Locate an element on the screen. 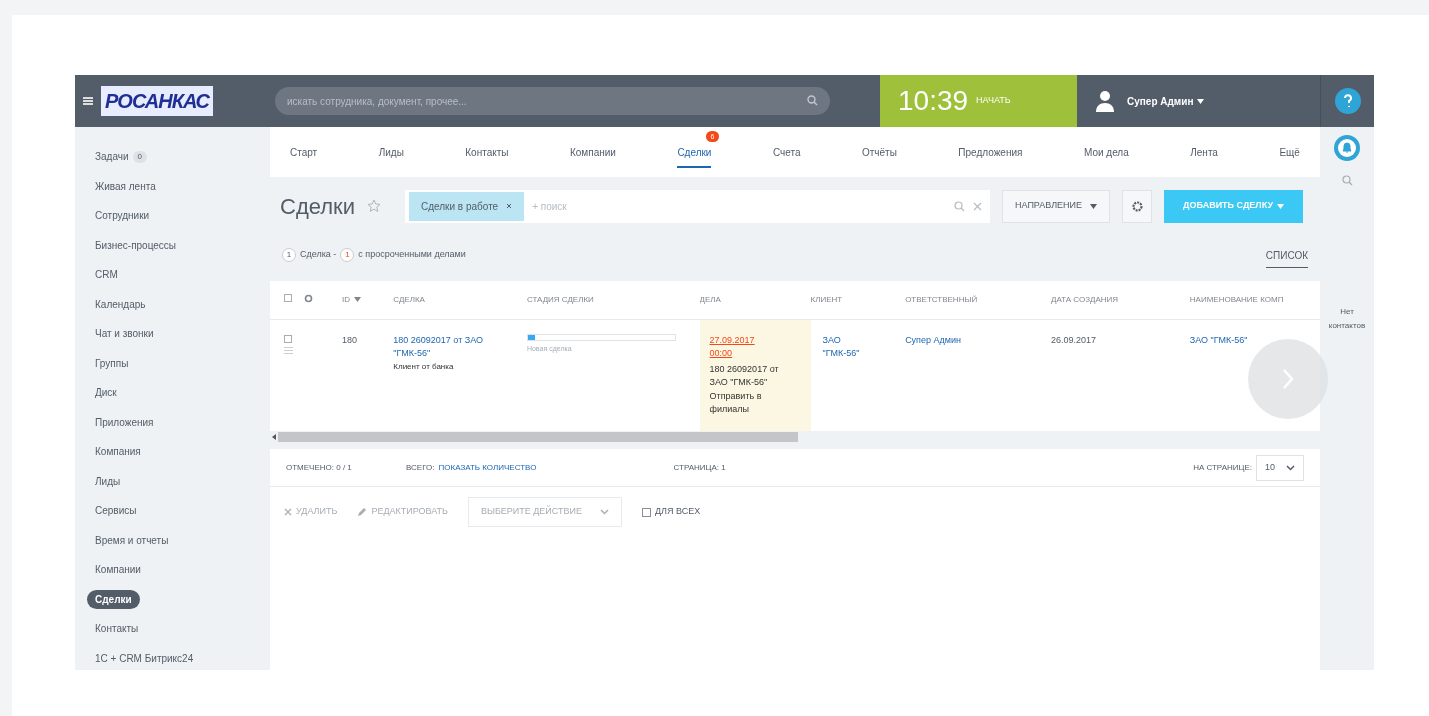  nav-tab: Счета is located at coordinates (786, 152).